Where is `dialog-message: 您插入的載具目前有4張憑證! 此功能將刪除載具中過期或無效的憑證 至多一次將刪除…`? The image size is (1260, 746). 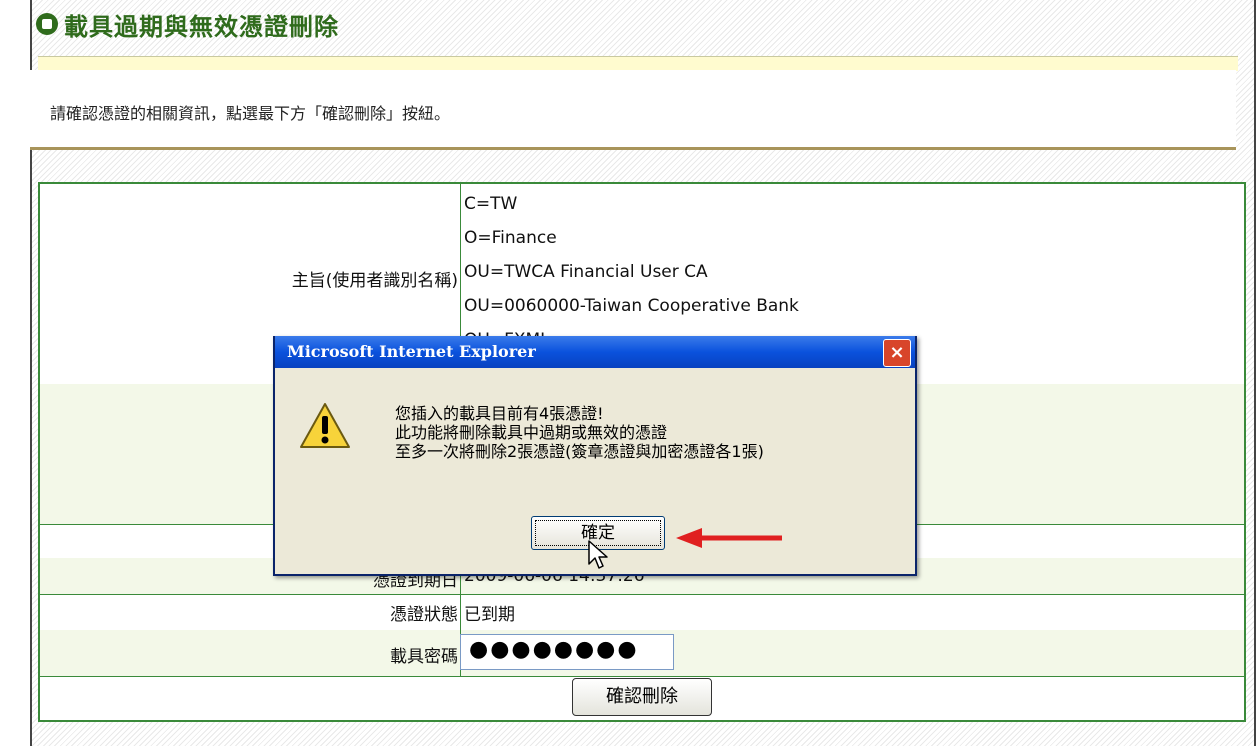
dialog-message: 您插入的載具目前有4張憑證! 此功能將刪除載具中過期或無效的憑證 至多一次將刪除… is located at coordinates (579, 432).